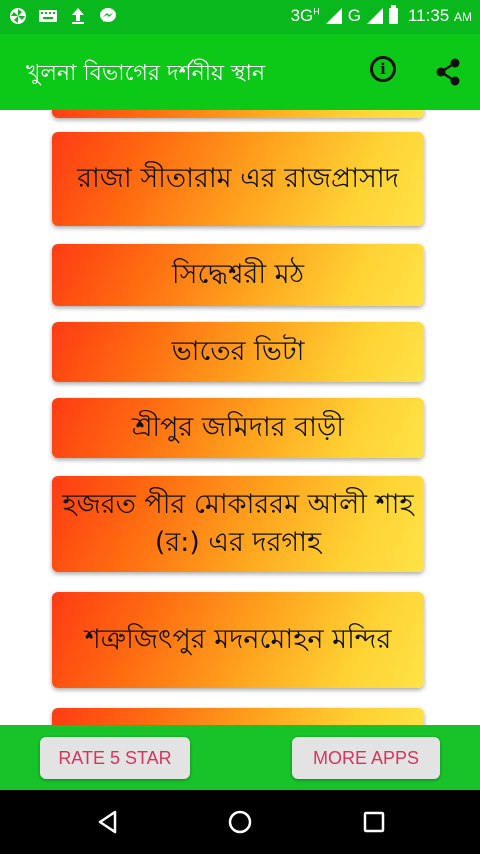  I want to click on recent-apps-icon, so click(374, 822).